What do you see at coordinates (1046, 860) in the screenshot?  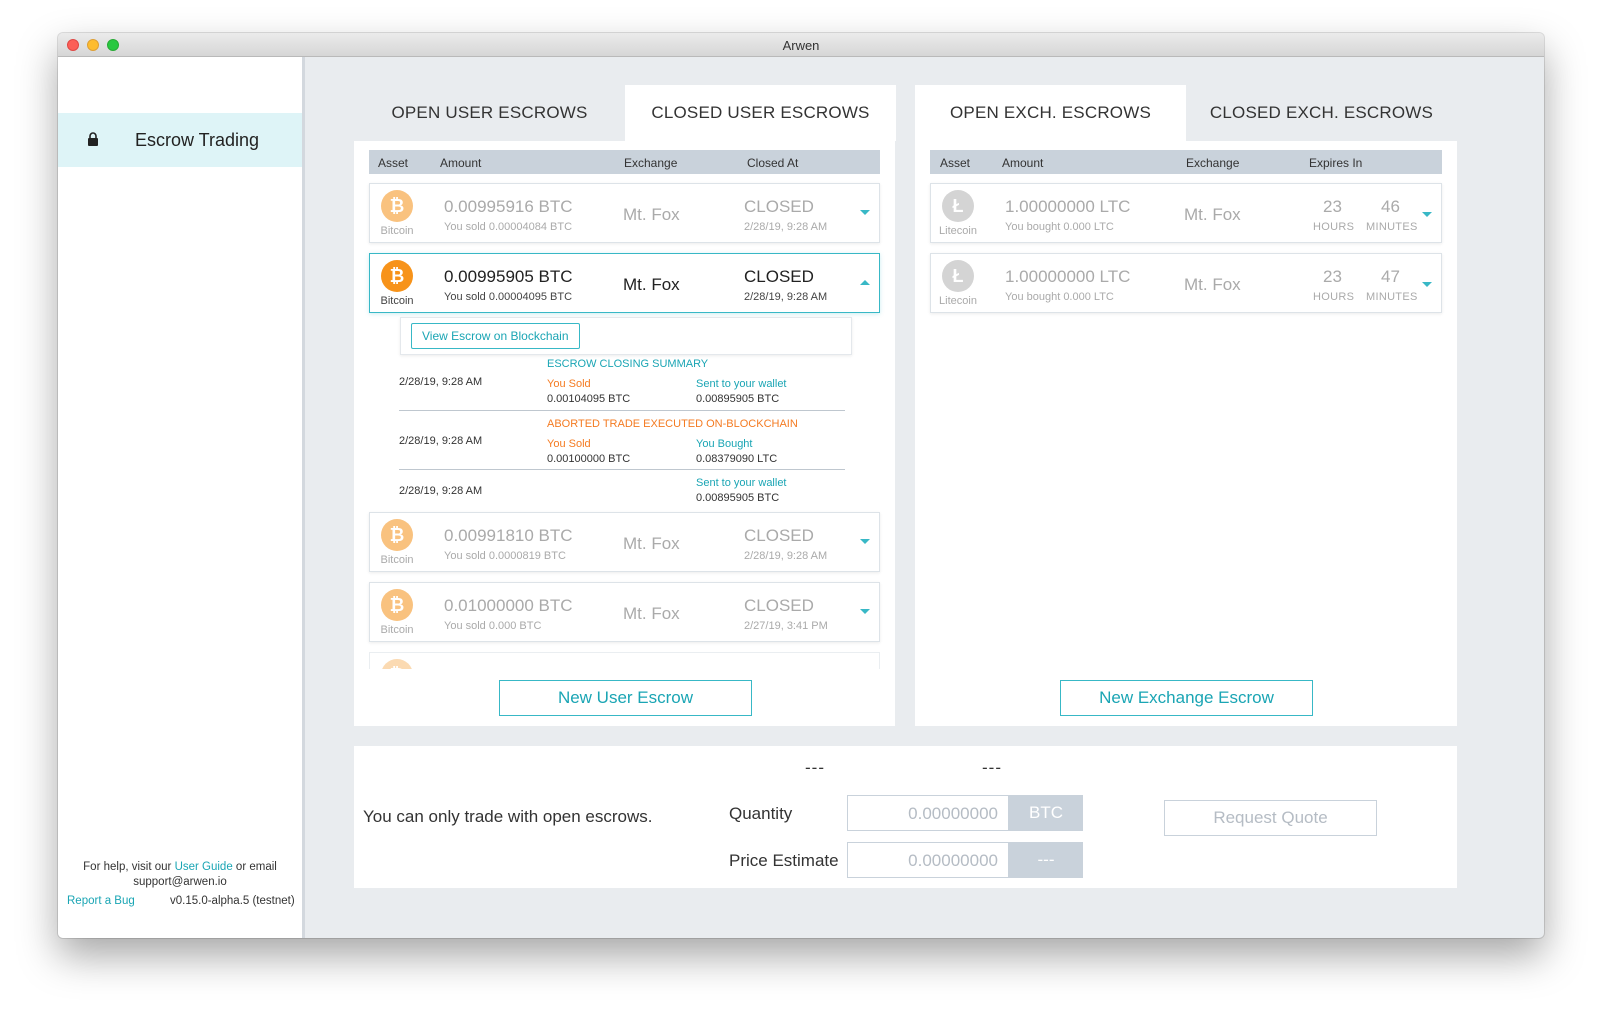 I see `price-unit-button: ---` at bounding box center [1046, 860].